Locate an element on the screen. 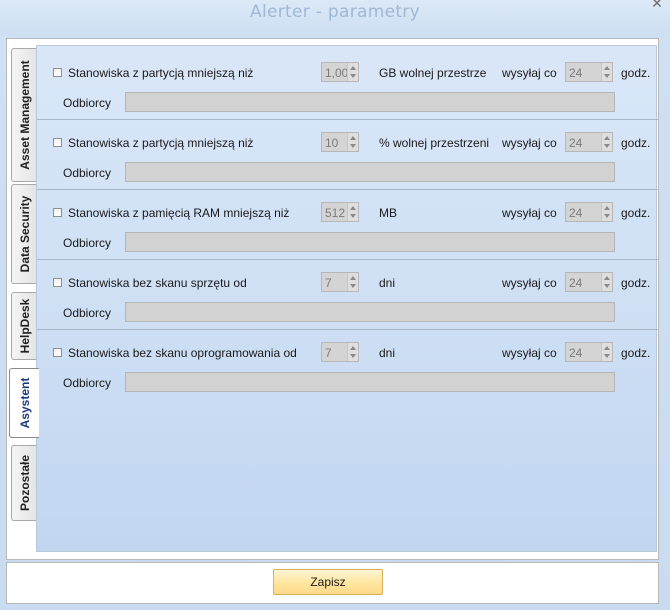  threshold-unit: GB wolnej przestrze is located at coordinates (433, 73).